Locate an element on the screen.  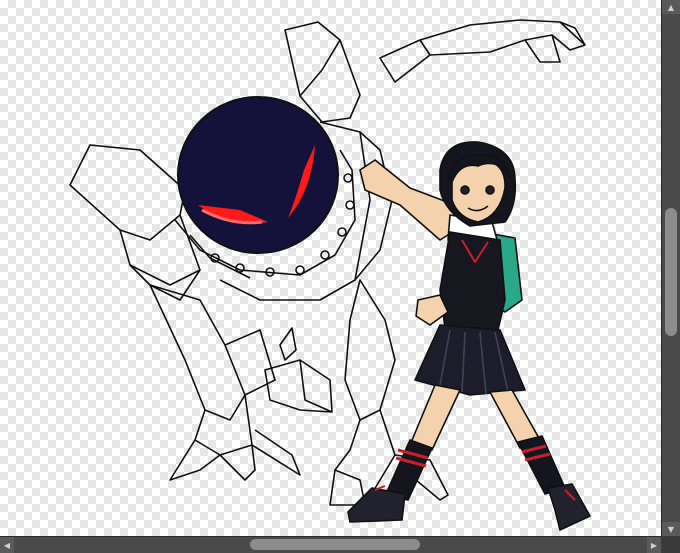
horizontal-scrollbar: ◀ ▶ is located at coordinates (330, 544).